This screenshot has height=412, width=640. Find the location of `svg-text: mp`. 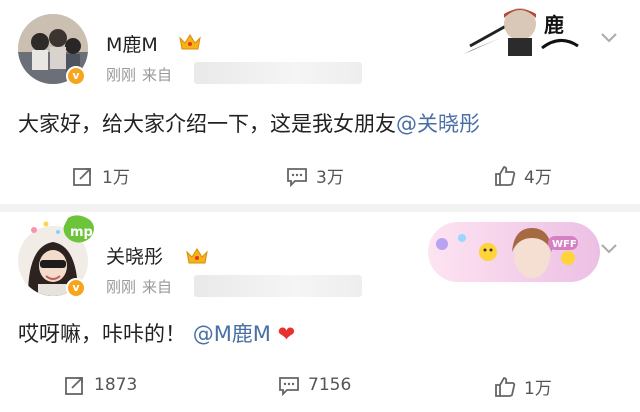

svg-text: mp is located at coordinates (81, 232).